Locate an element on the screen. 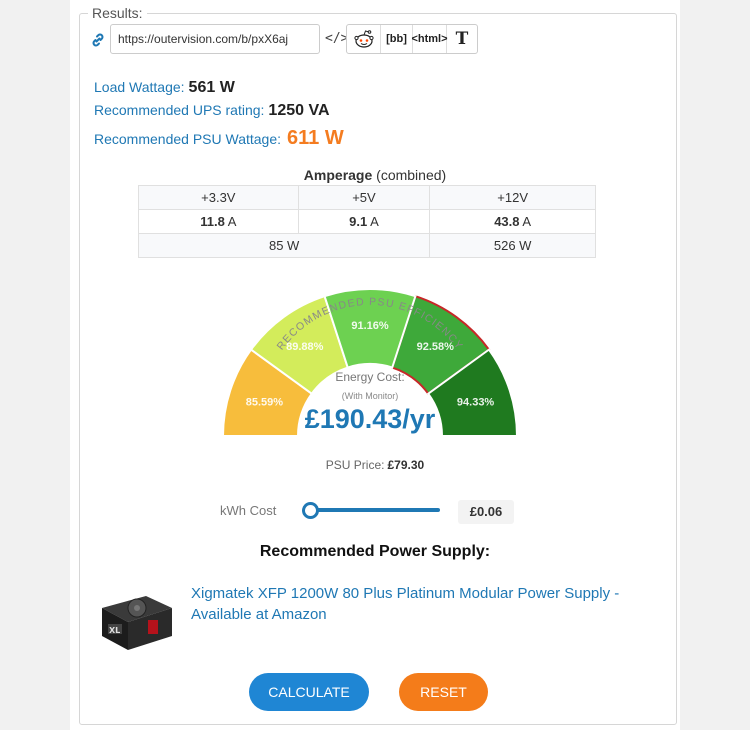 The image size is (750, 730). table-row: 11.8 A 9.1 A 43.8 A is located at coordinates (367, 221).